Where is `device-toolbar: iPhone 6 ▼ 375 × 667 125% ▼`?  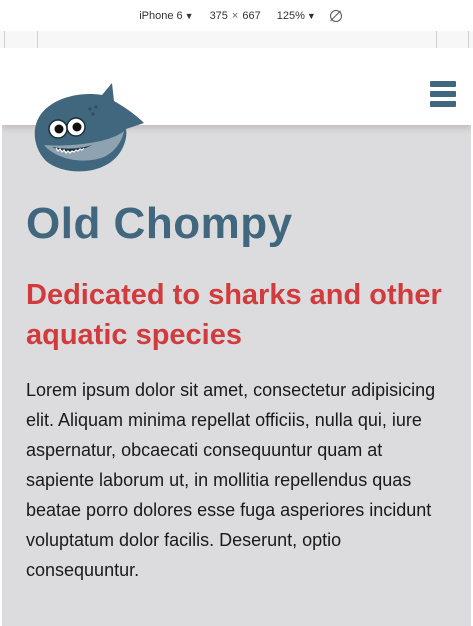
device-toolbar: iPhone 6 ▼ 375 × 667 125% ▼ is located at coordinates (236, 16).